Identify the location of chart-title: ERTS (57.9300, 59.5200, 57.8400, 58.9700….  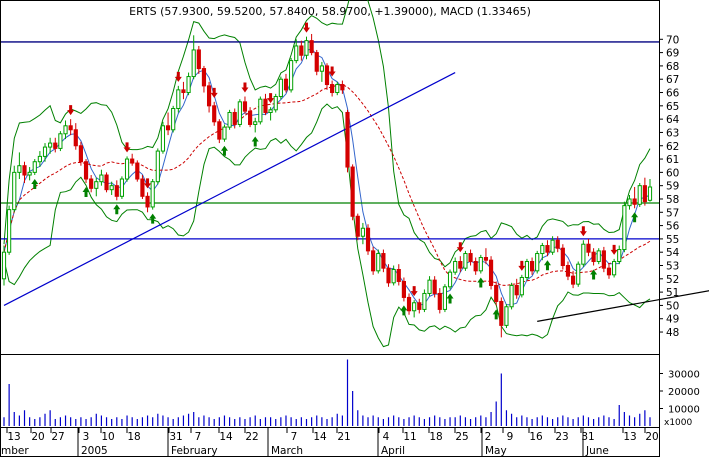
(330, 11).